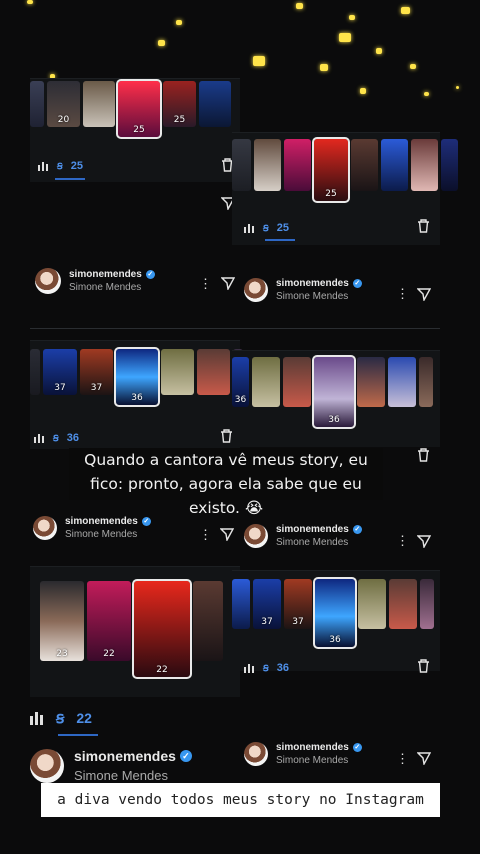  I want to click on story-panel-6: 37 37 36 ꞩ 36, so click(336, 622).